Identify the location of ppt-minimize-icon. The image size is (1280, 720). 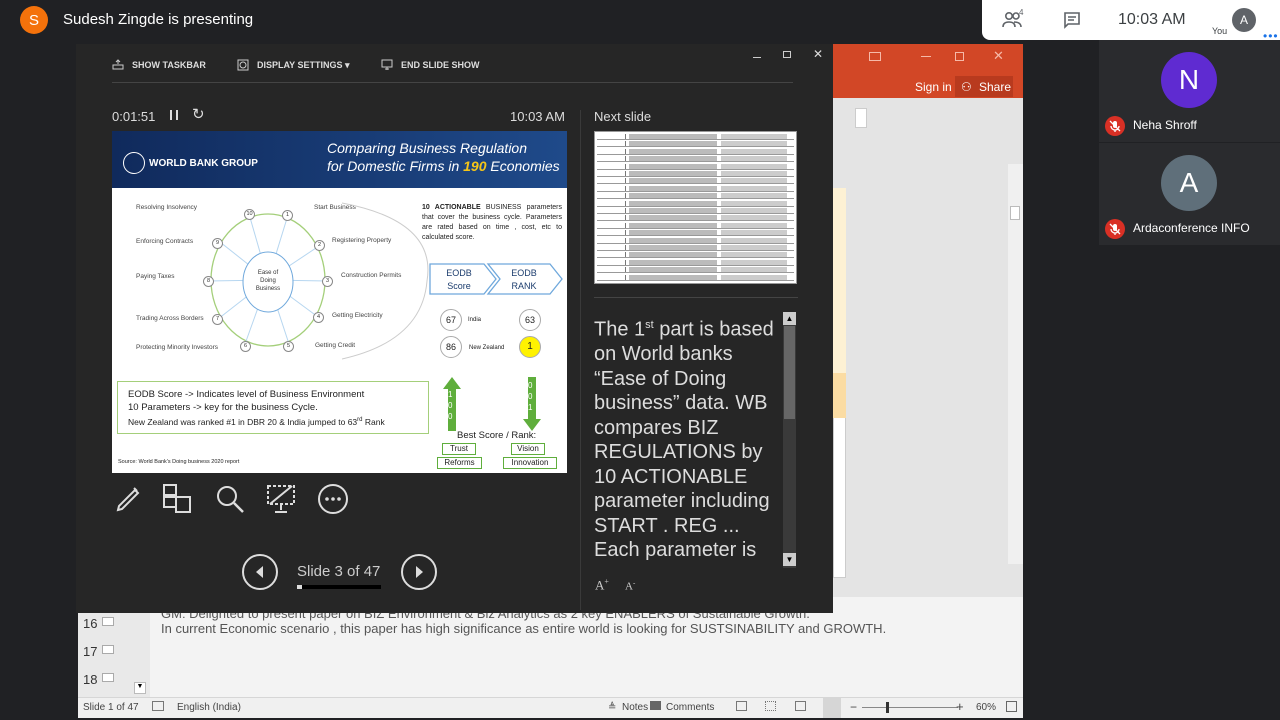
(926, 56).